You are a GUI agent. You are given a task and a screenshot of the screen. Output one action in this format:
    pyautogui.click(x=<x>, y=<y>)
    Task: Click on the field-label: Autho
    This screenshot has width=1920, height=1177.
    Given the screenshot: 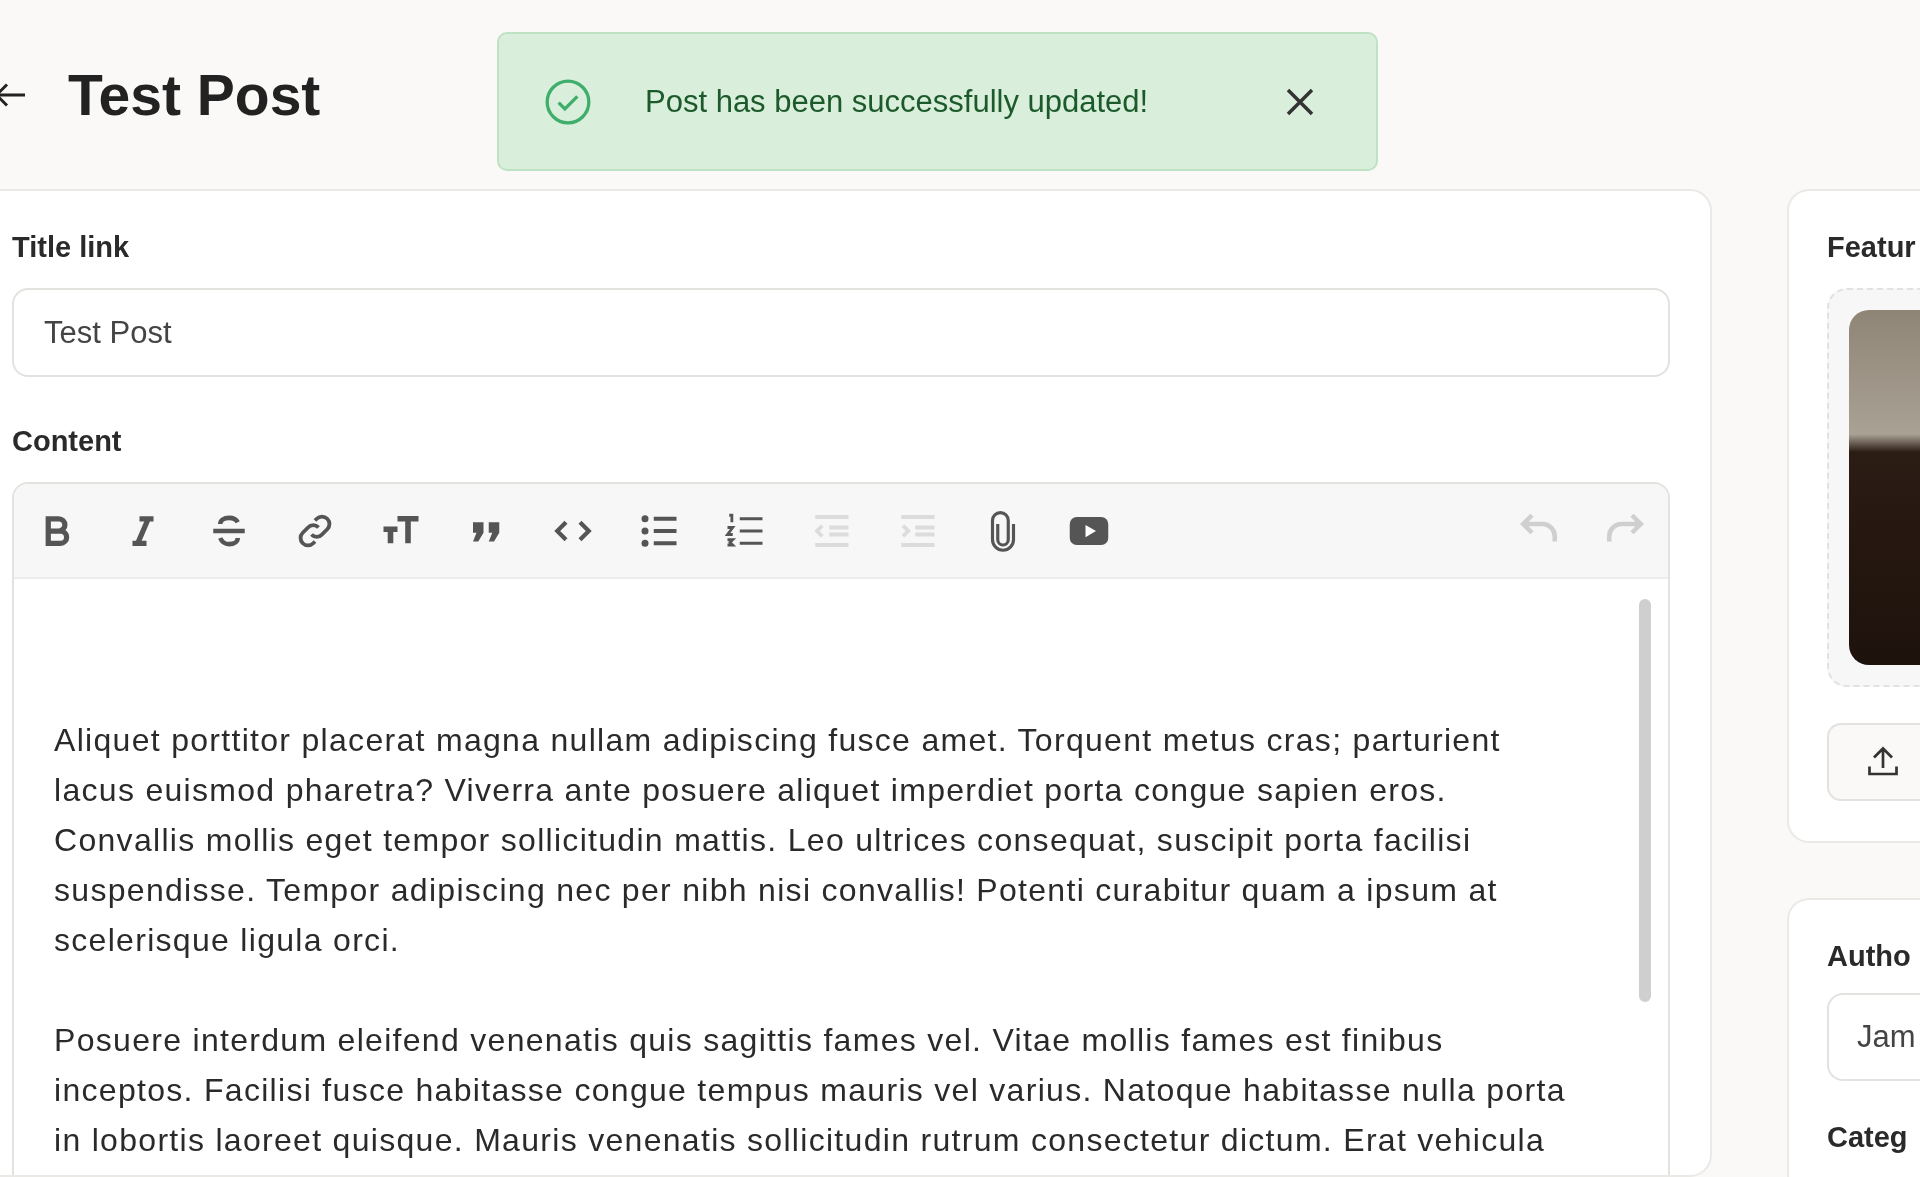 What is the action you would take?
    pyautogui.click(x=1869, y=956)
    